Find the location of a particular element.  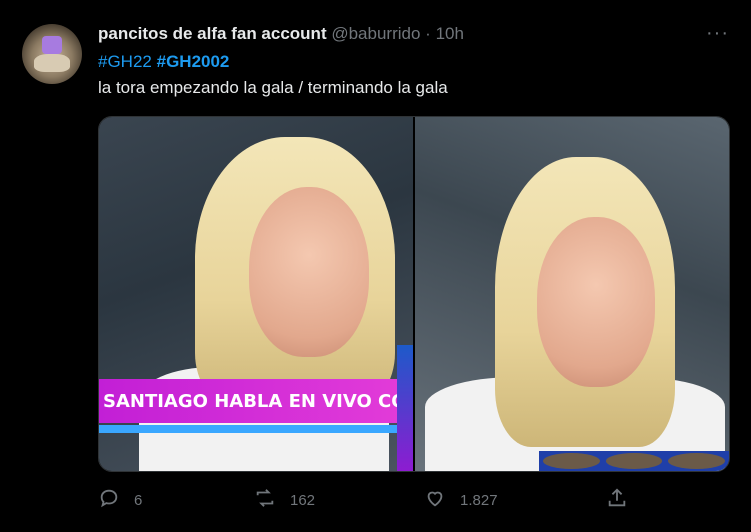

hashtags: #GH22 #GH2002 is located at coordinates (163, 62).